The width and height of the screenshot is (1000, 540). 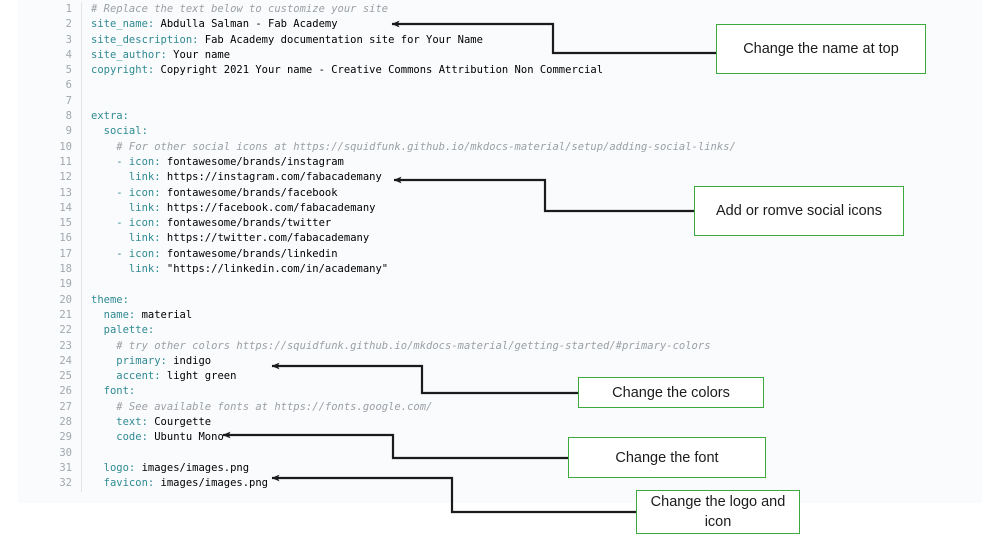 What do you see at coordinates (151, 360) in the screenshot?
I see `code-text: primary: indigo` at bounding box center [151, 360].